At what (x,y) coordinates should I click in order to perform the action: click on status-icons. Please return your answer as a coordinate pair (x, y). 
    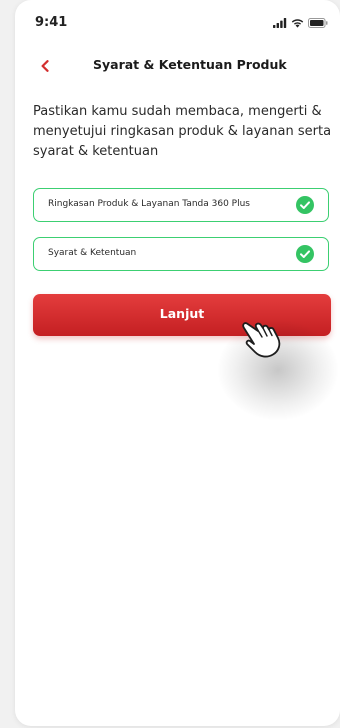
    Looking at the image, I should click on (300, 23).